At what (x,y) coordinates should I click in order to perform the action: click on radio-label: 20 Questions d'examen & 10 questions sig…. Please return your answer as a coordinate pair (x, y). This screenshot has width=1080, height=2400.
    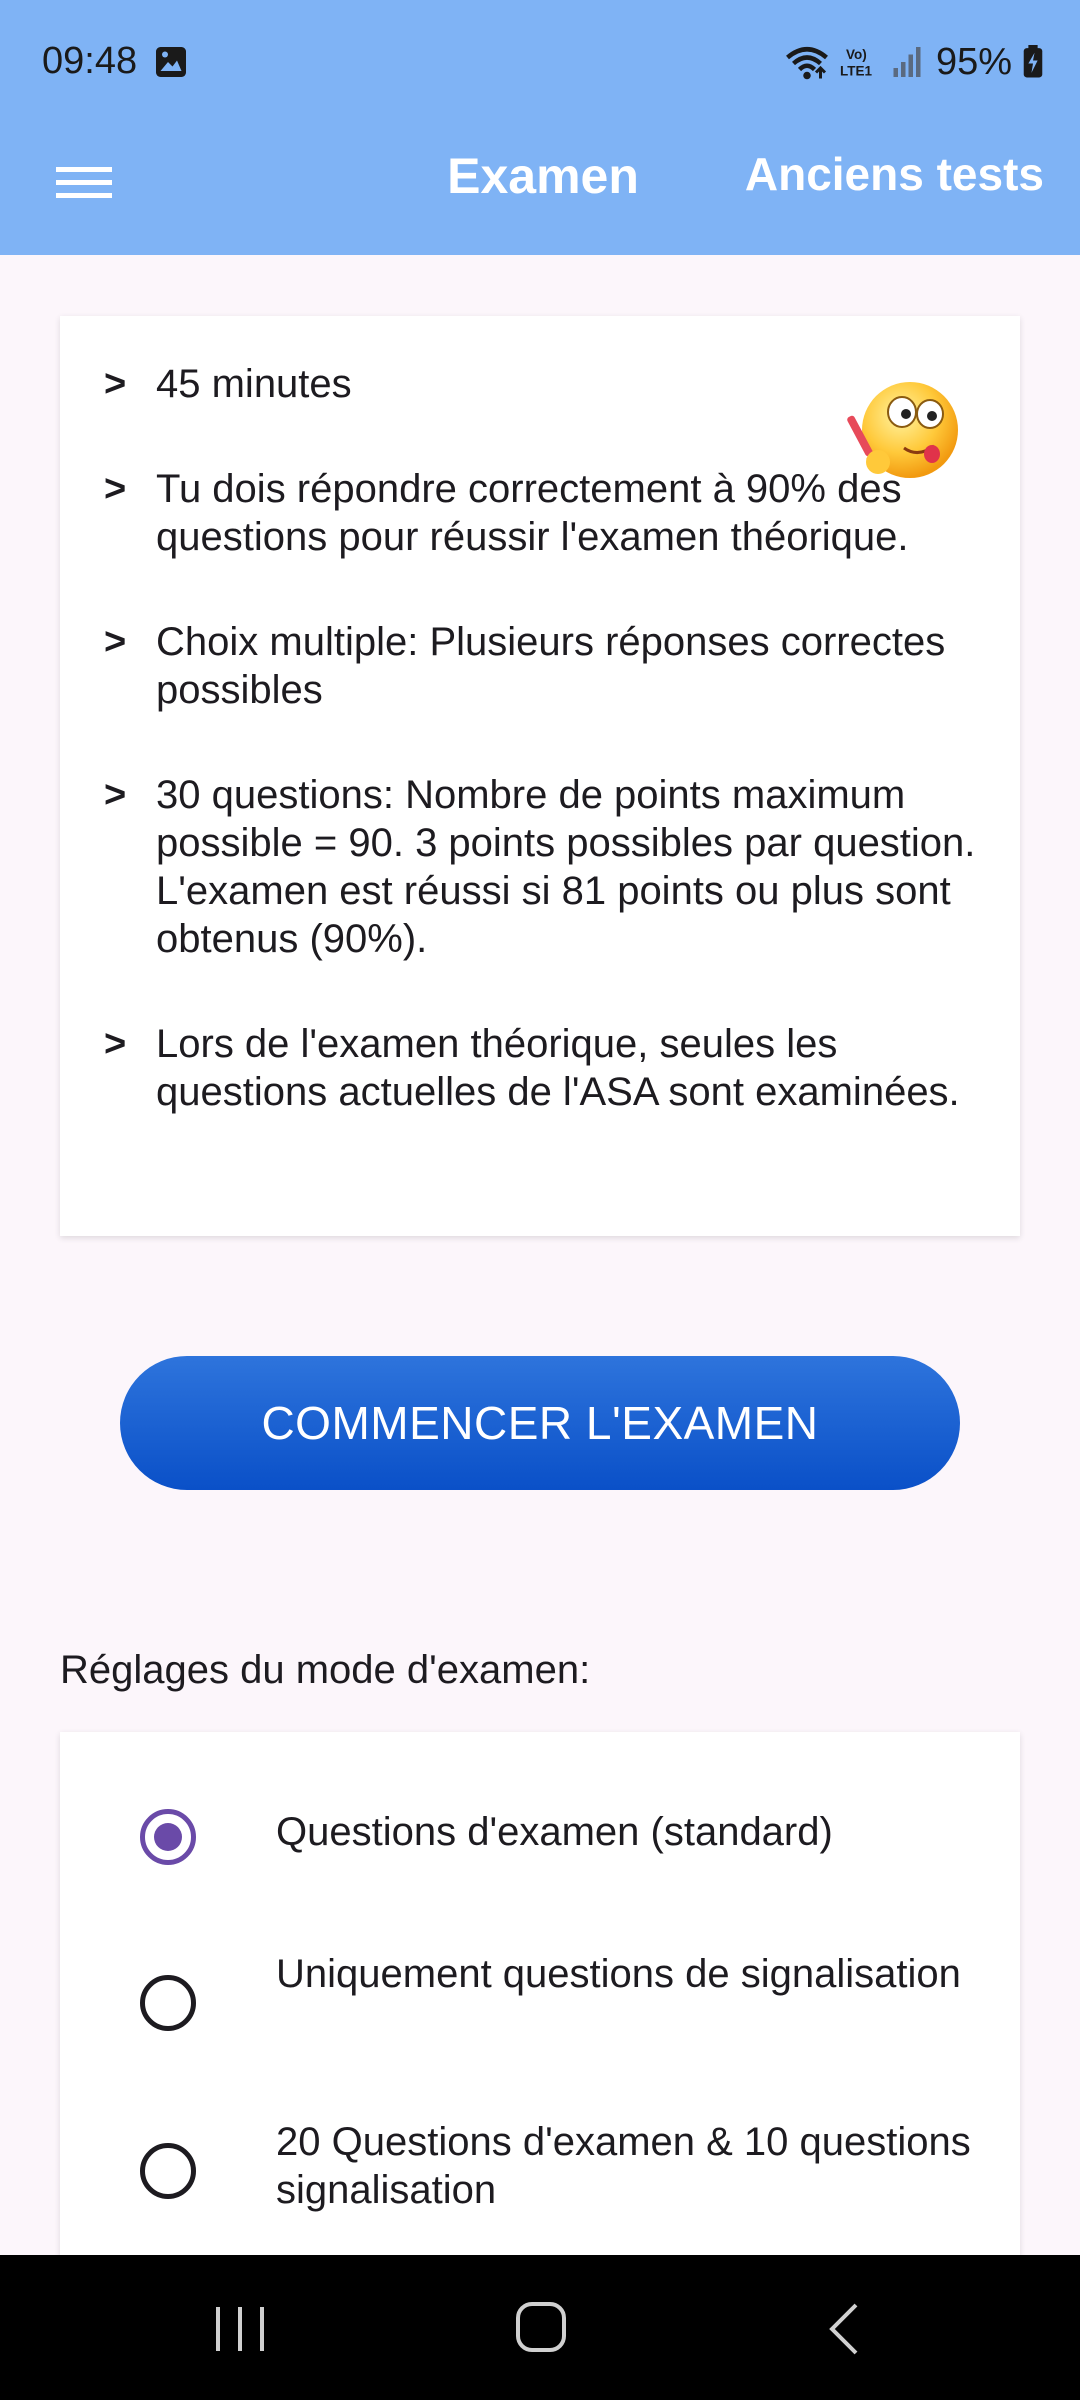
    Looking at the image, I should click on (623, 2166).